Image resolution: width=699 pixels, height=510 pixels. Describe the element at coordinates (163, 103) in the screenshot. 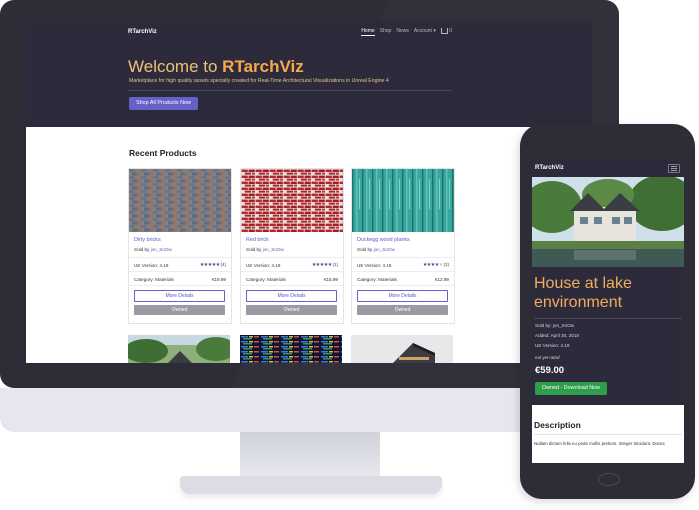

I see `shop-all-button: Shop All Products Now` at that location.